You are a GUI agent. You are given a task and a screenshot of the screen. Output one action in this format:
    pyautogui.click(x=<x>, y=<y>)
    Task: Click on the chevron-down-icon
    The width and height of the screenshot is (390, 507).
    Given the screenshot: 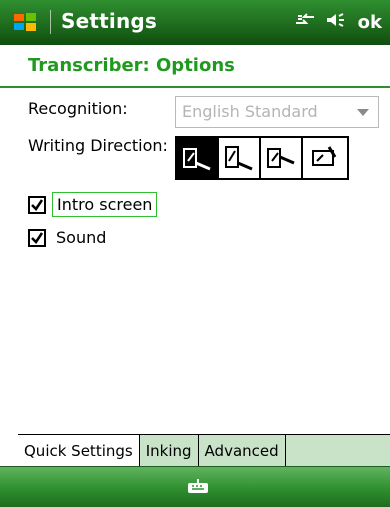 What is the action you would take?
    pyautogui.click(x=363, y=112)
    